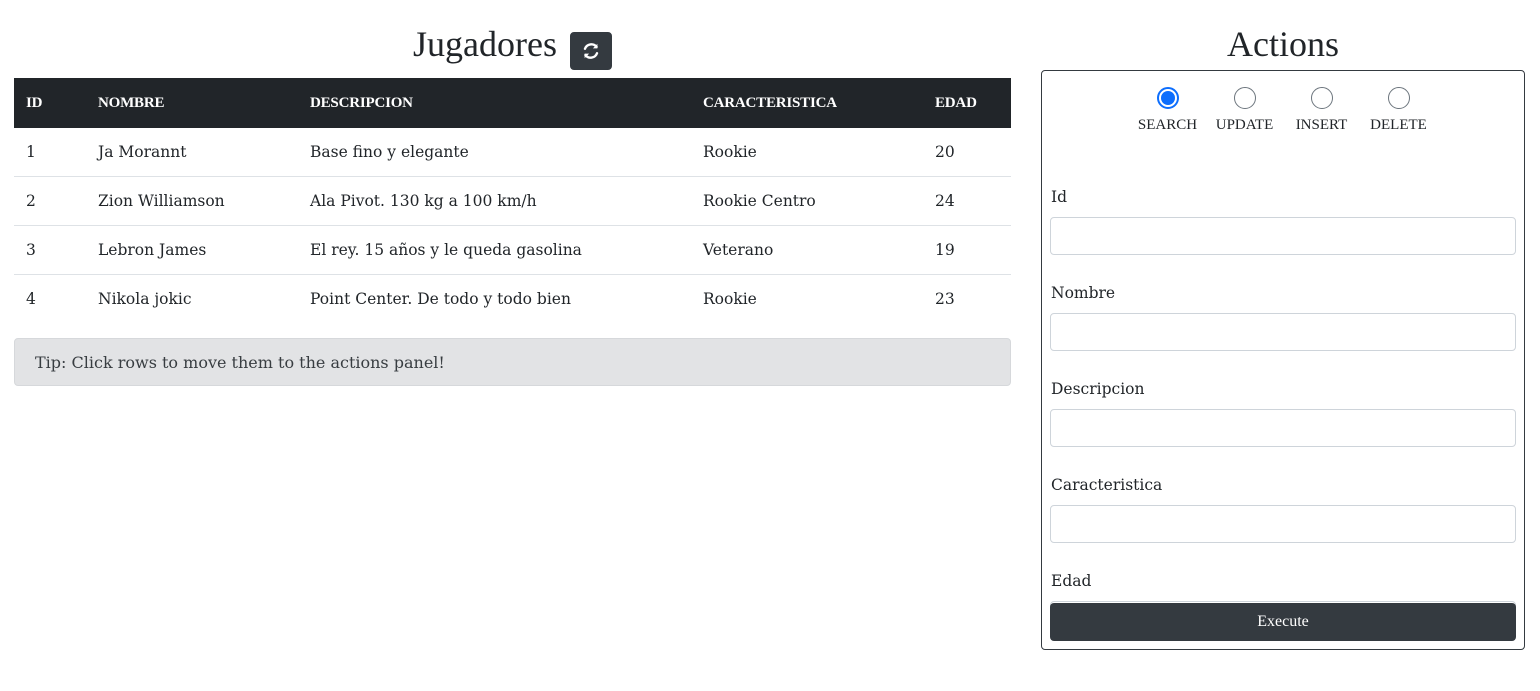  I want to click on field-label-caracteristica: Caracteristica, so click(1107, 485).